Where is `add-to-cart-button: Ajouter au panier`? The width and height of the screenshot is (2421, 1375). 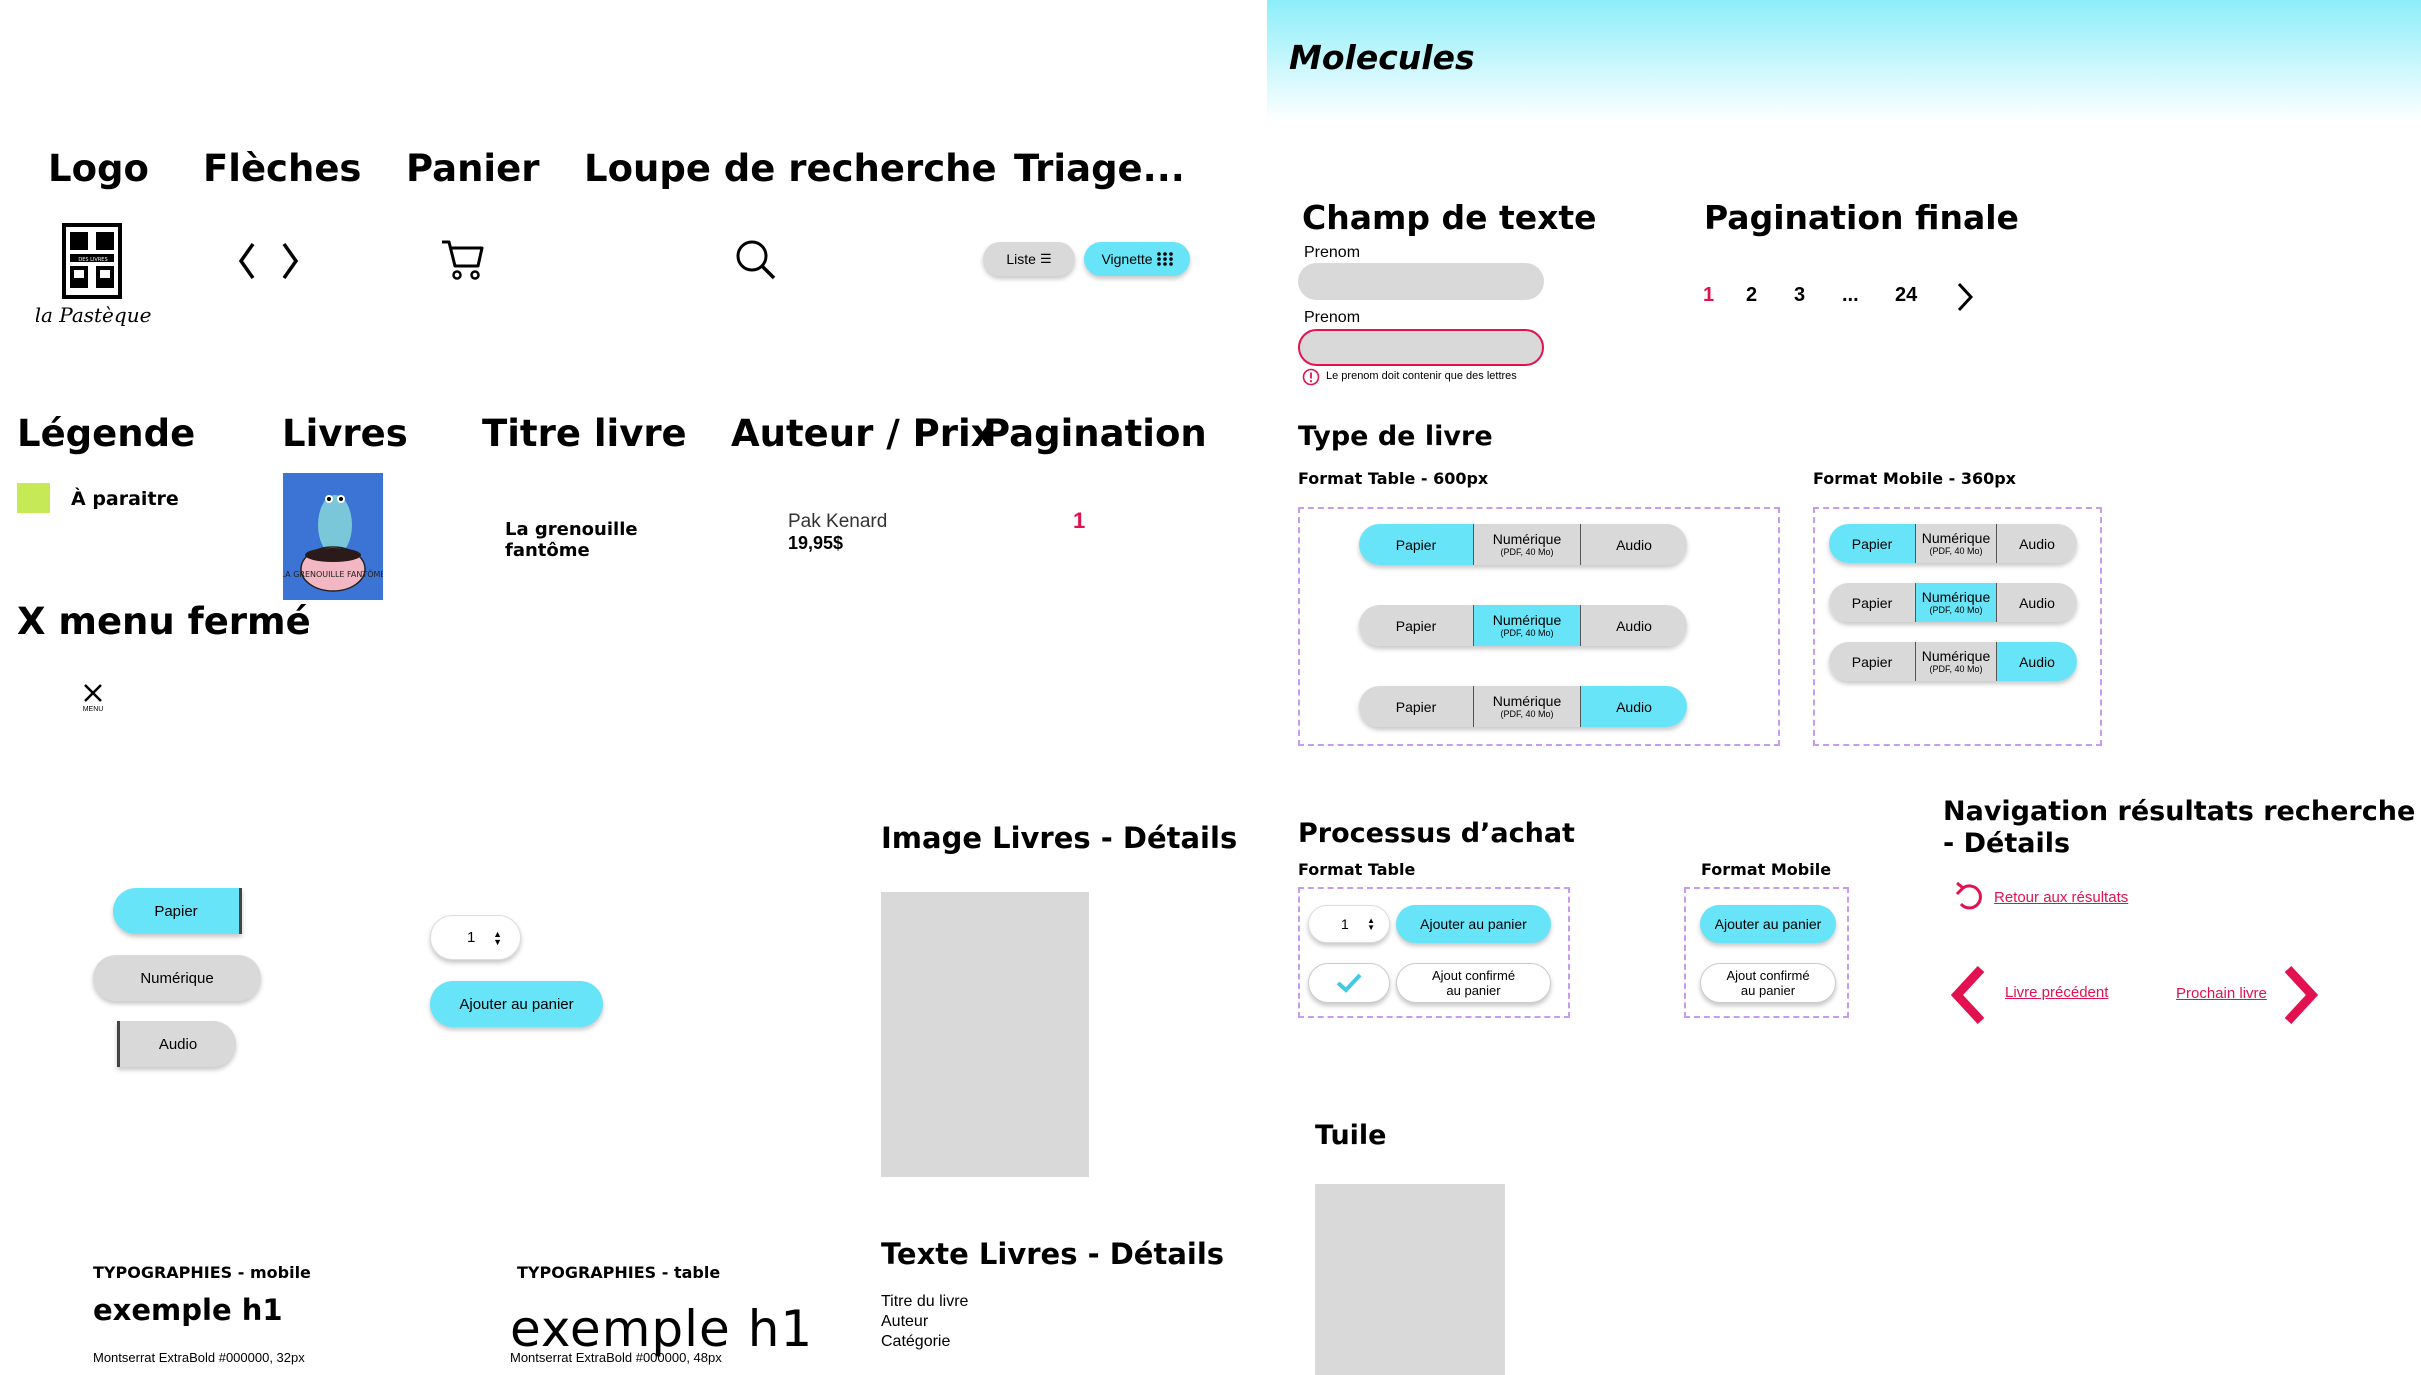 add-to-cart-button: Ajouter au panier is located at coordinates (516, 1004).